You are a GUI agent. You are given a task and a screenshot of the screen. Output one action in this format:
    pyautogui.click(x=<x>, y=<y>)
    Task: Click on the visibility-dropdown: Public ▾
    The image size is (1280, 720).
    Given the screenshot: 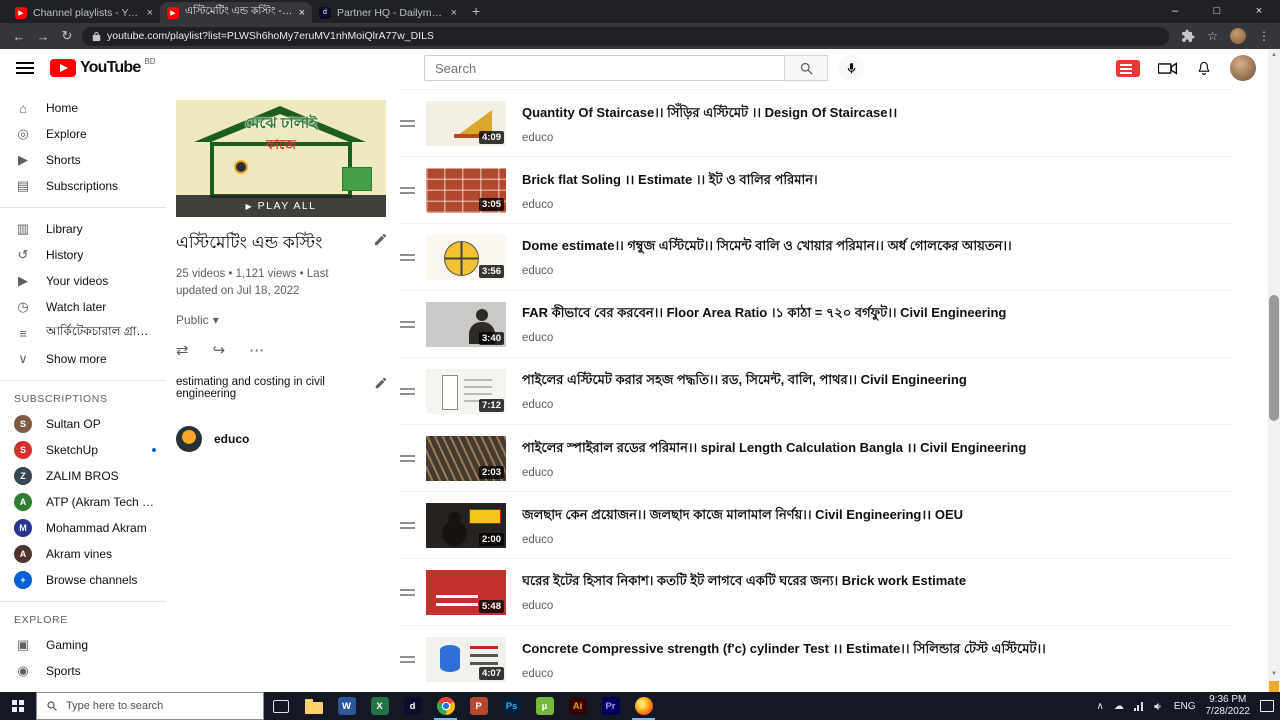 What is the action you would take?
    pyautogui.click(x=282, y=320)
    